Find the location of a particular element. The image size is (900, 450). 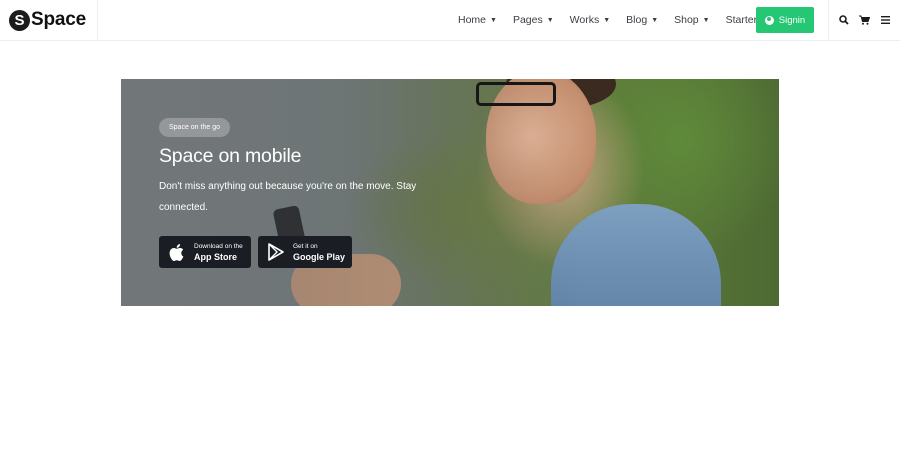

nav-item-pages: Pages ▼ is located at coordinates (533, 20).